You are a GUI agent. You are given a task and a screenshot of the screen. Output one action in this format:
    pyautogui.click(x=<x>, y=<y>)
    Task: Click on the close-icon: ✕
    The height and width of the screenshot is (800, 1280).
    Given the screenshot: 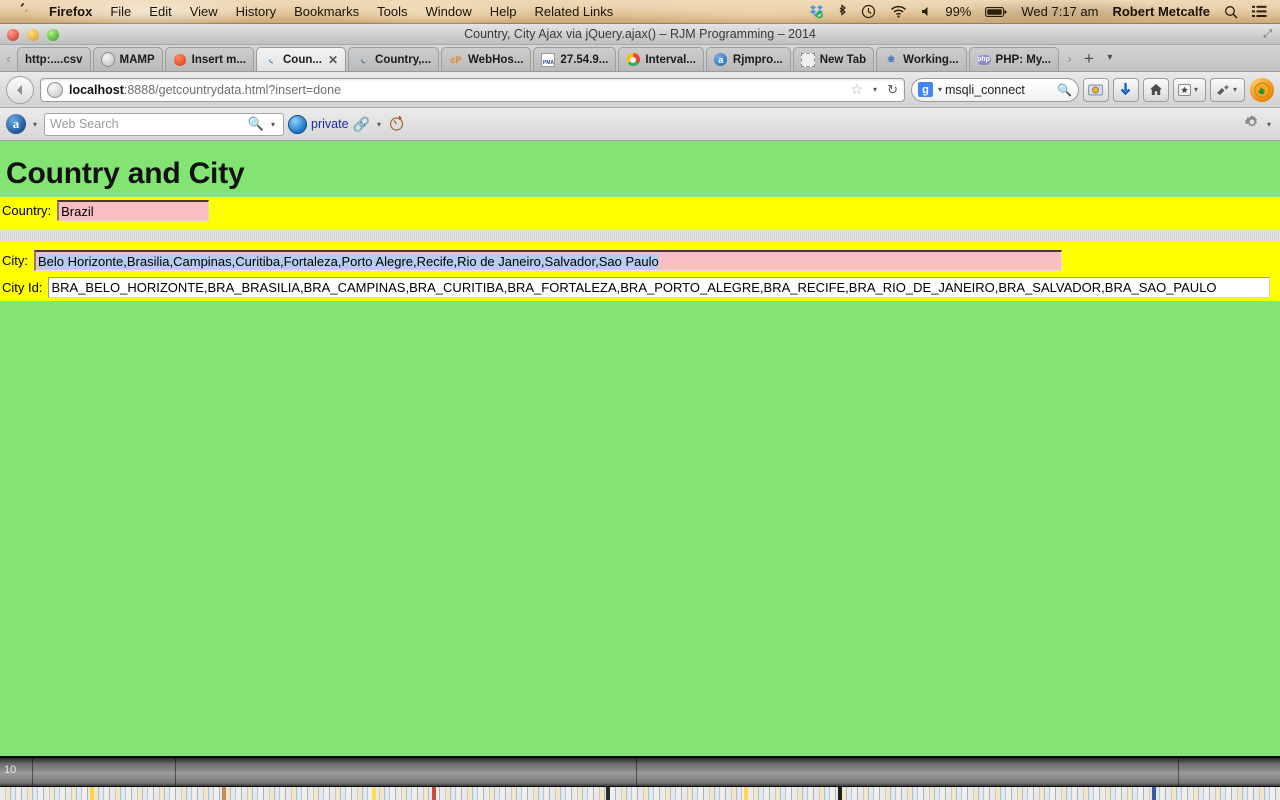 What is the action you would take?
    pyautogui.click(x=333, y=60)
    